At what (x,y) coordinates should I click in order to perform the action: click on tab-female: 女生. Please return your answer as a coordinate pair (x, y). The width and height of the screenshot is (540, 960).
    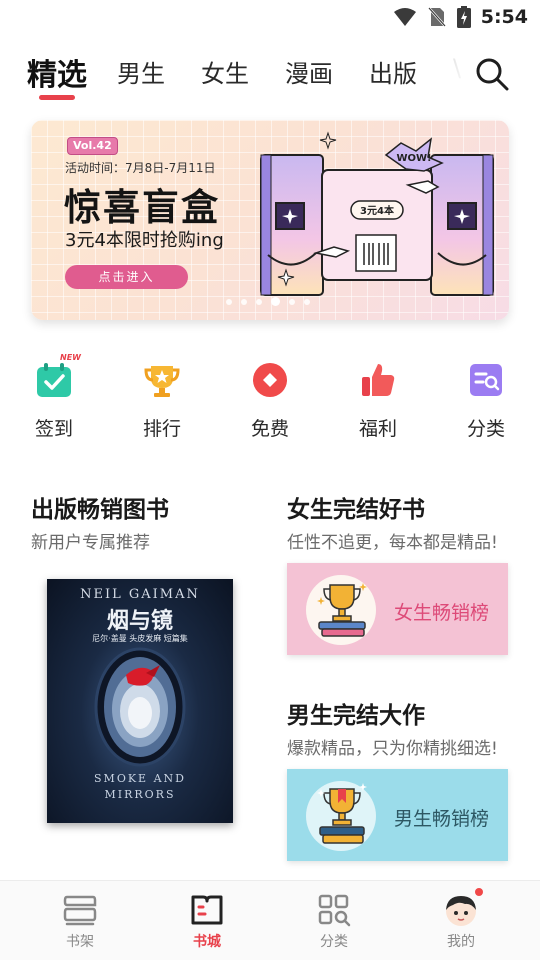
    Looking at the image, I should click on (225, 71).